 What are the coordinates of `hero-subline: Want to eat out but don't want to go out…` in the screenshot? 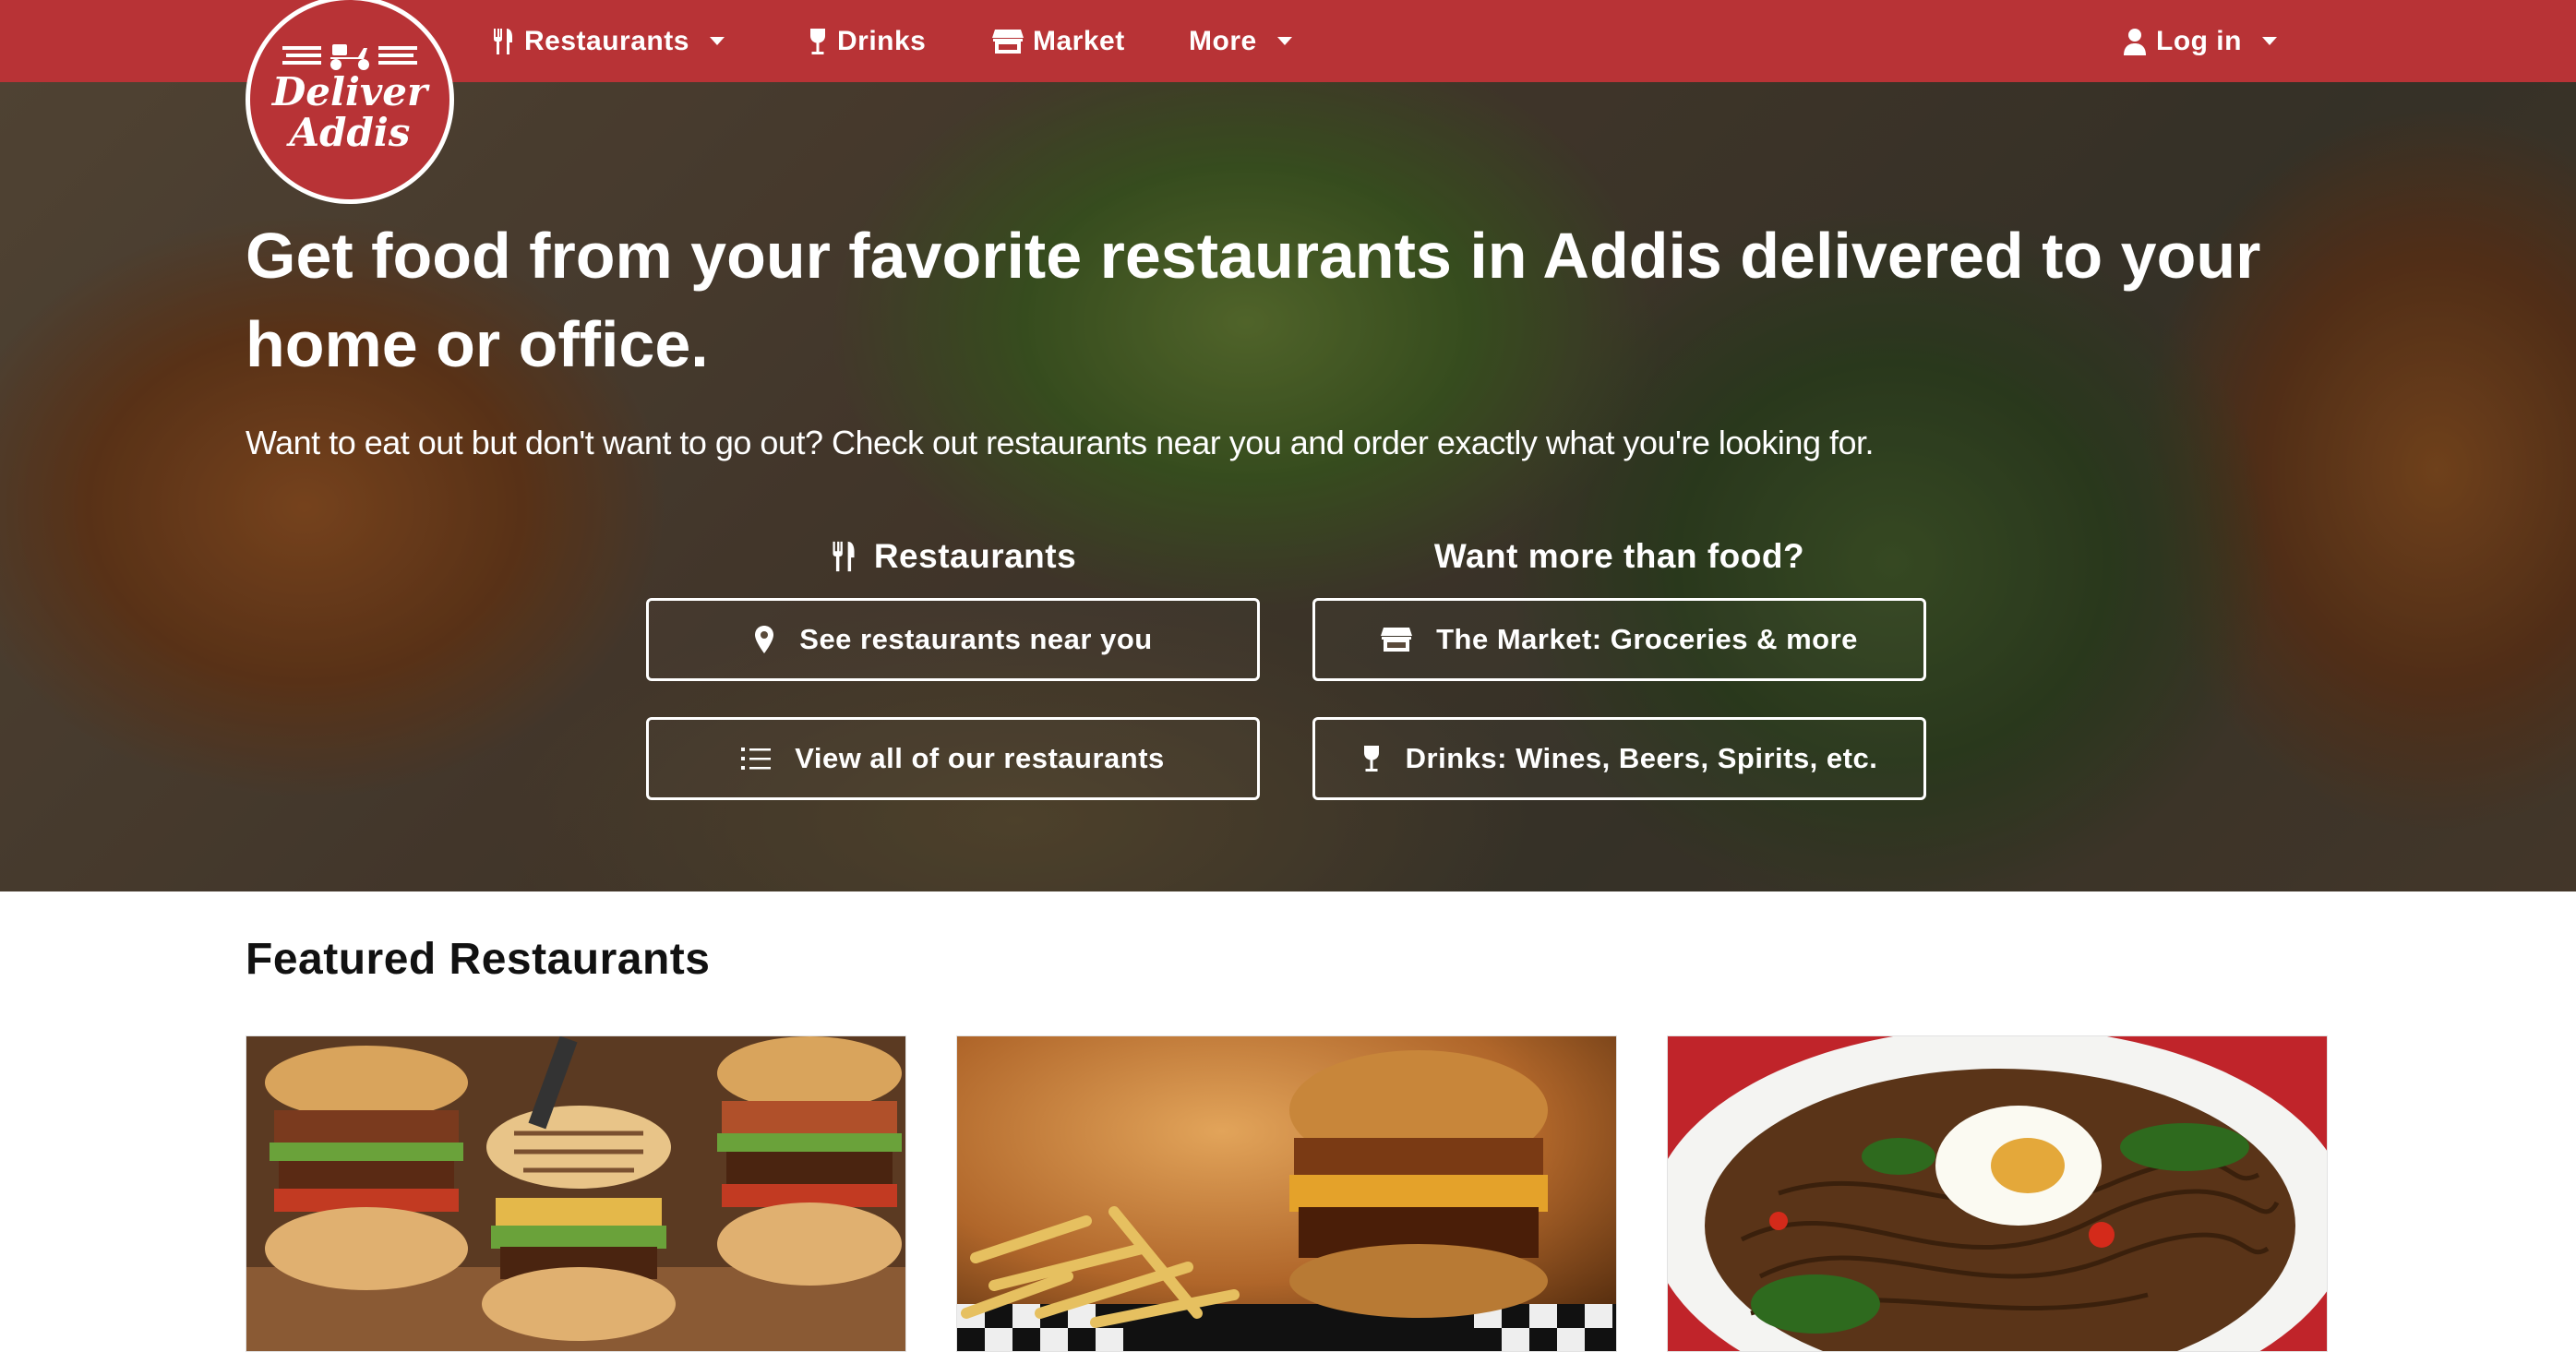 It's located at (1061, 442).